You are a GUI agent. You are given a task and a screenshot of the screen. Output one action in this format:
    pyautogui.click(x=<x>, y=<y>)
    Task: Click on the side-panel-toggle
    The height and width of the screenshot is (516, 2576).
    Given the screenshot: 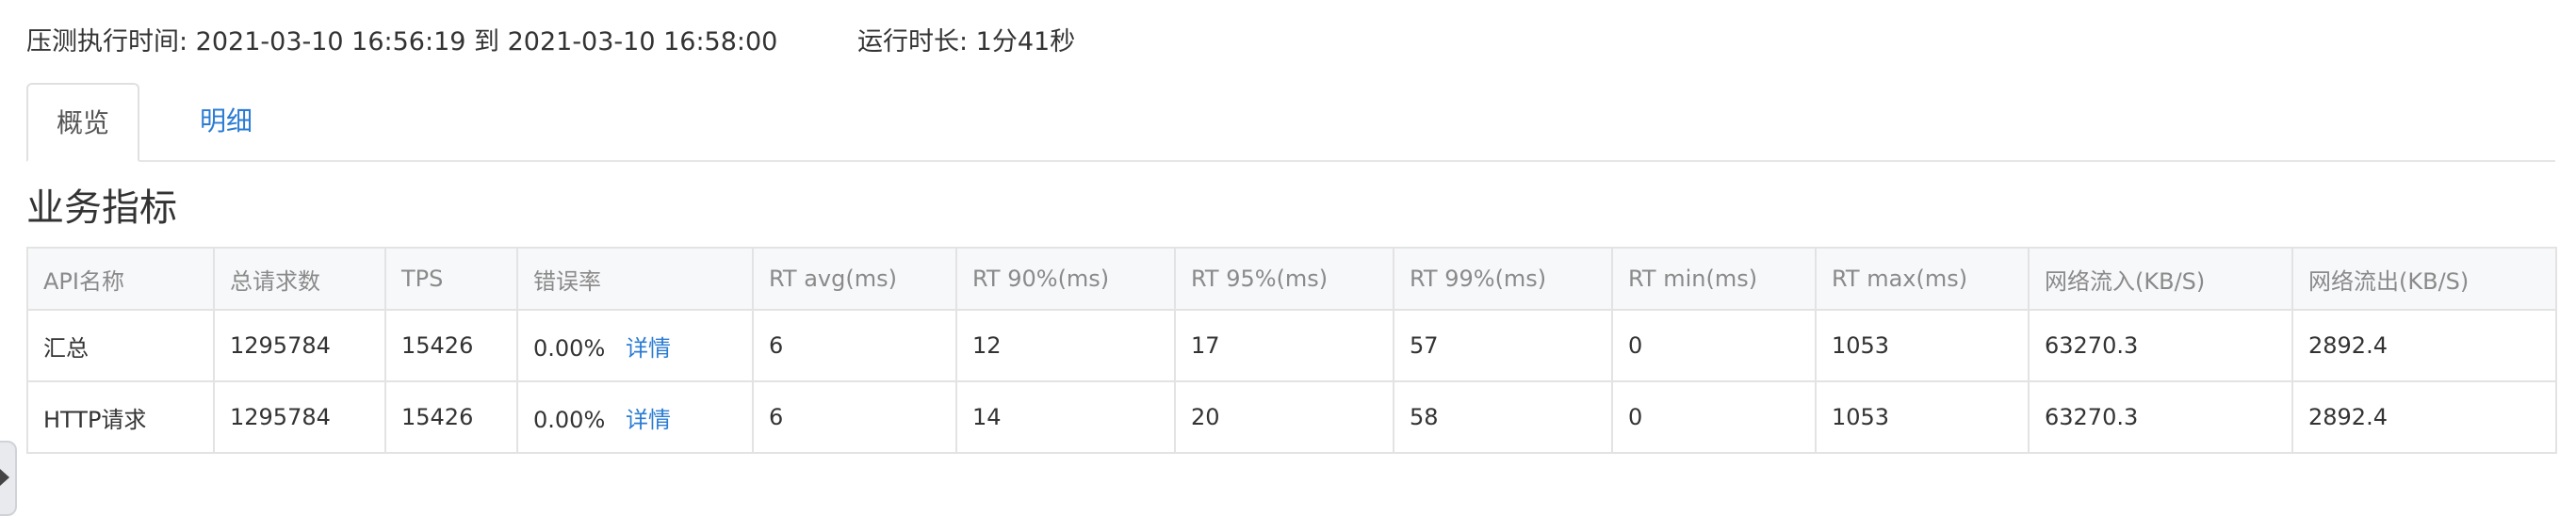 What is the action you would take?
    pyautogui.click(x=8, y=479)
    